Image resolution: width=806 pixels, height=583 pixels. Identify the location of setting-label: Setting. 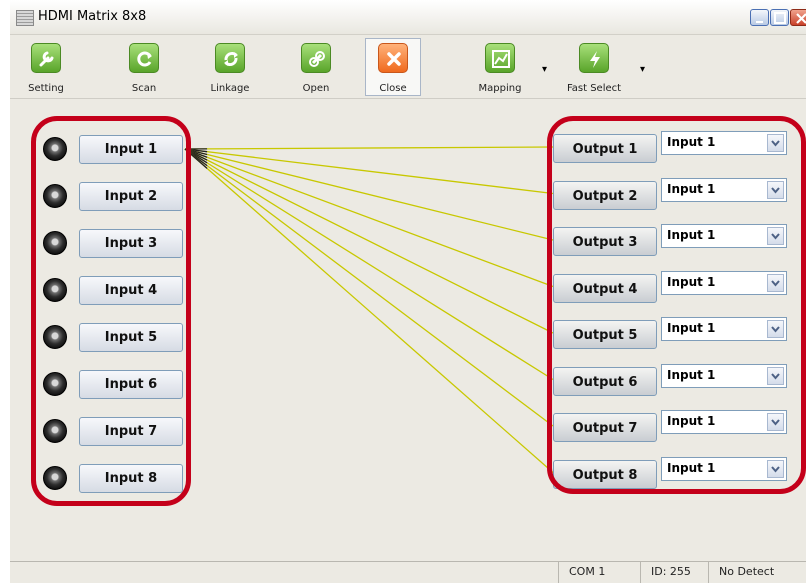
(46, 88).